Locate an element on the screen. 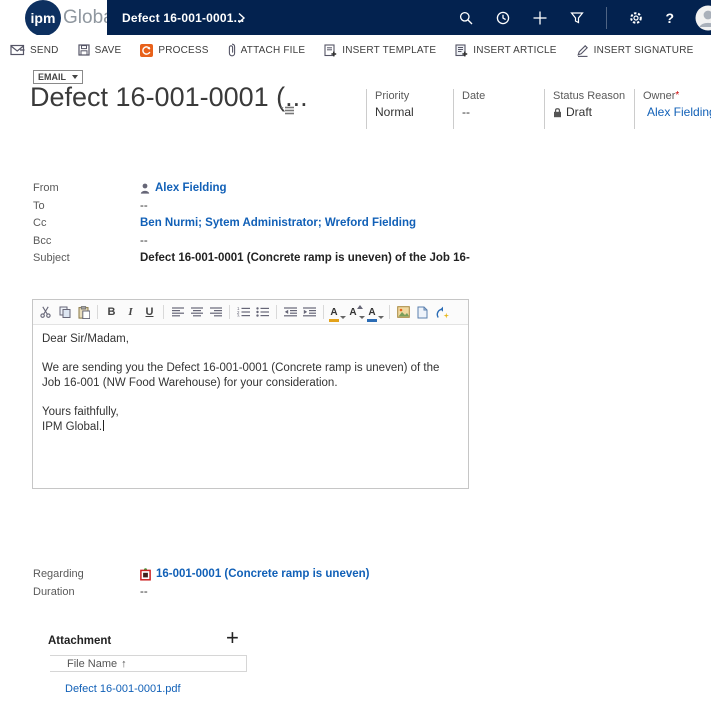  text-cursor is located at coordinates (104, 425).